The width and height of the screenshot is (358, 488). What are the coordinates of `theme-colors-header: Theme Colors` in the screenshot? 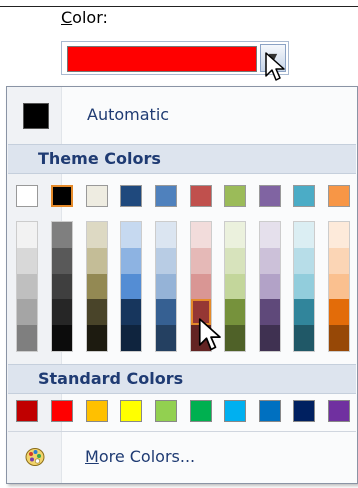 It's located at (182, 159).